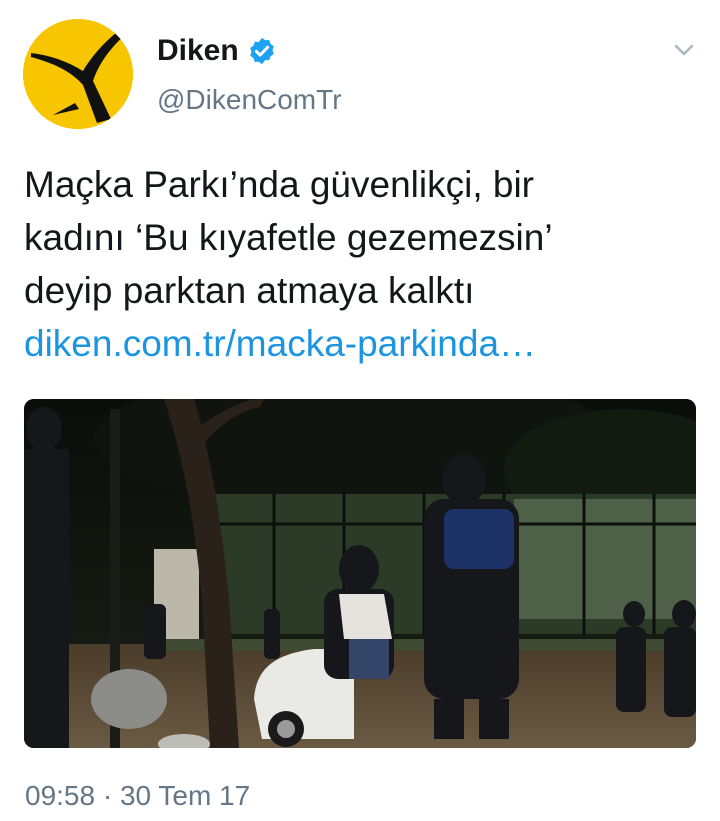  What do you see at coordinates (262, 51) in the screenshot?
I see `verified-badge-icon` at bounding box center [262, 51].